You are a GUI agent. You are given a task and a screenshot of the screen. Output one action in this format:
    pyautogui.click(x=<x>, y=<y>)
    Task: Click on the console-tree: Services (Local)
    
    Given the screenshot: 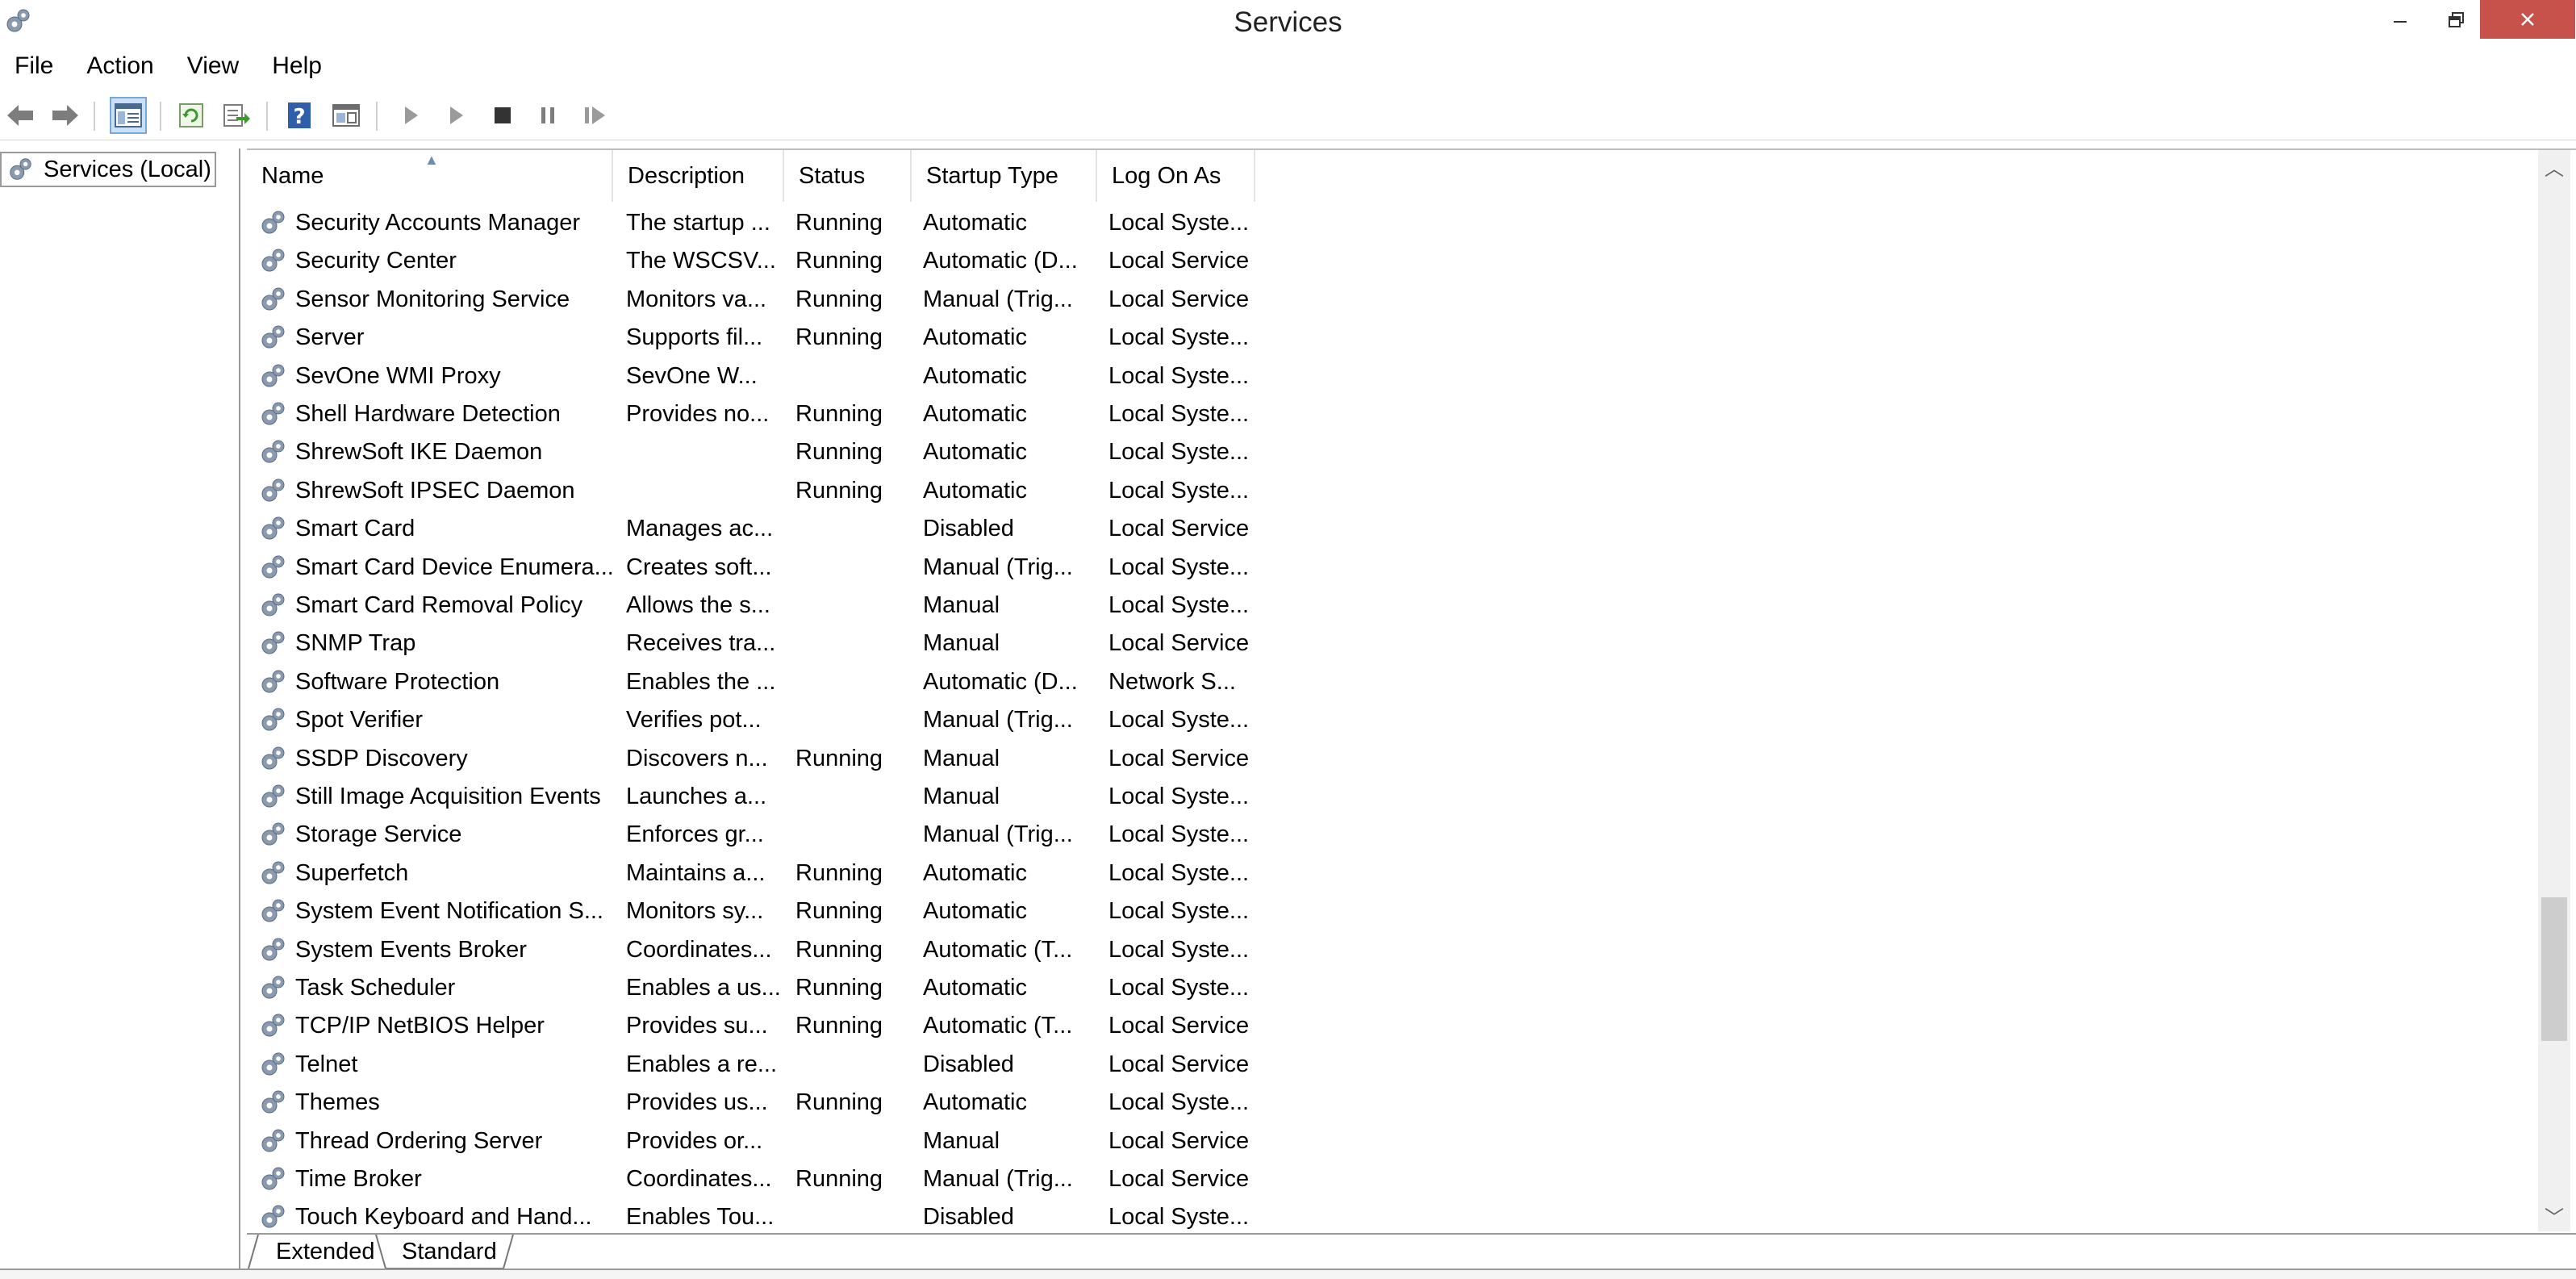 What is the action you would take?
    pyautogui.click(x=120, y=711)
    